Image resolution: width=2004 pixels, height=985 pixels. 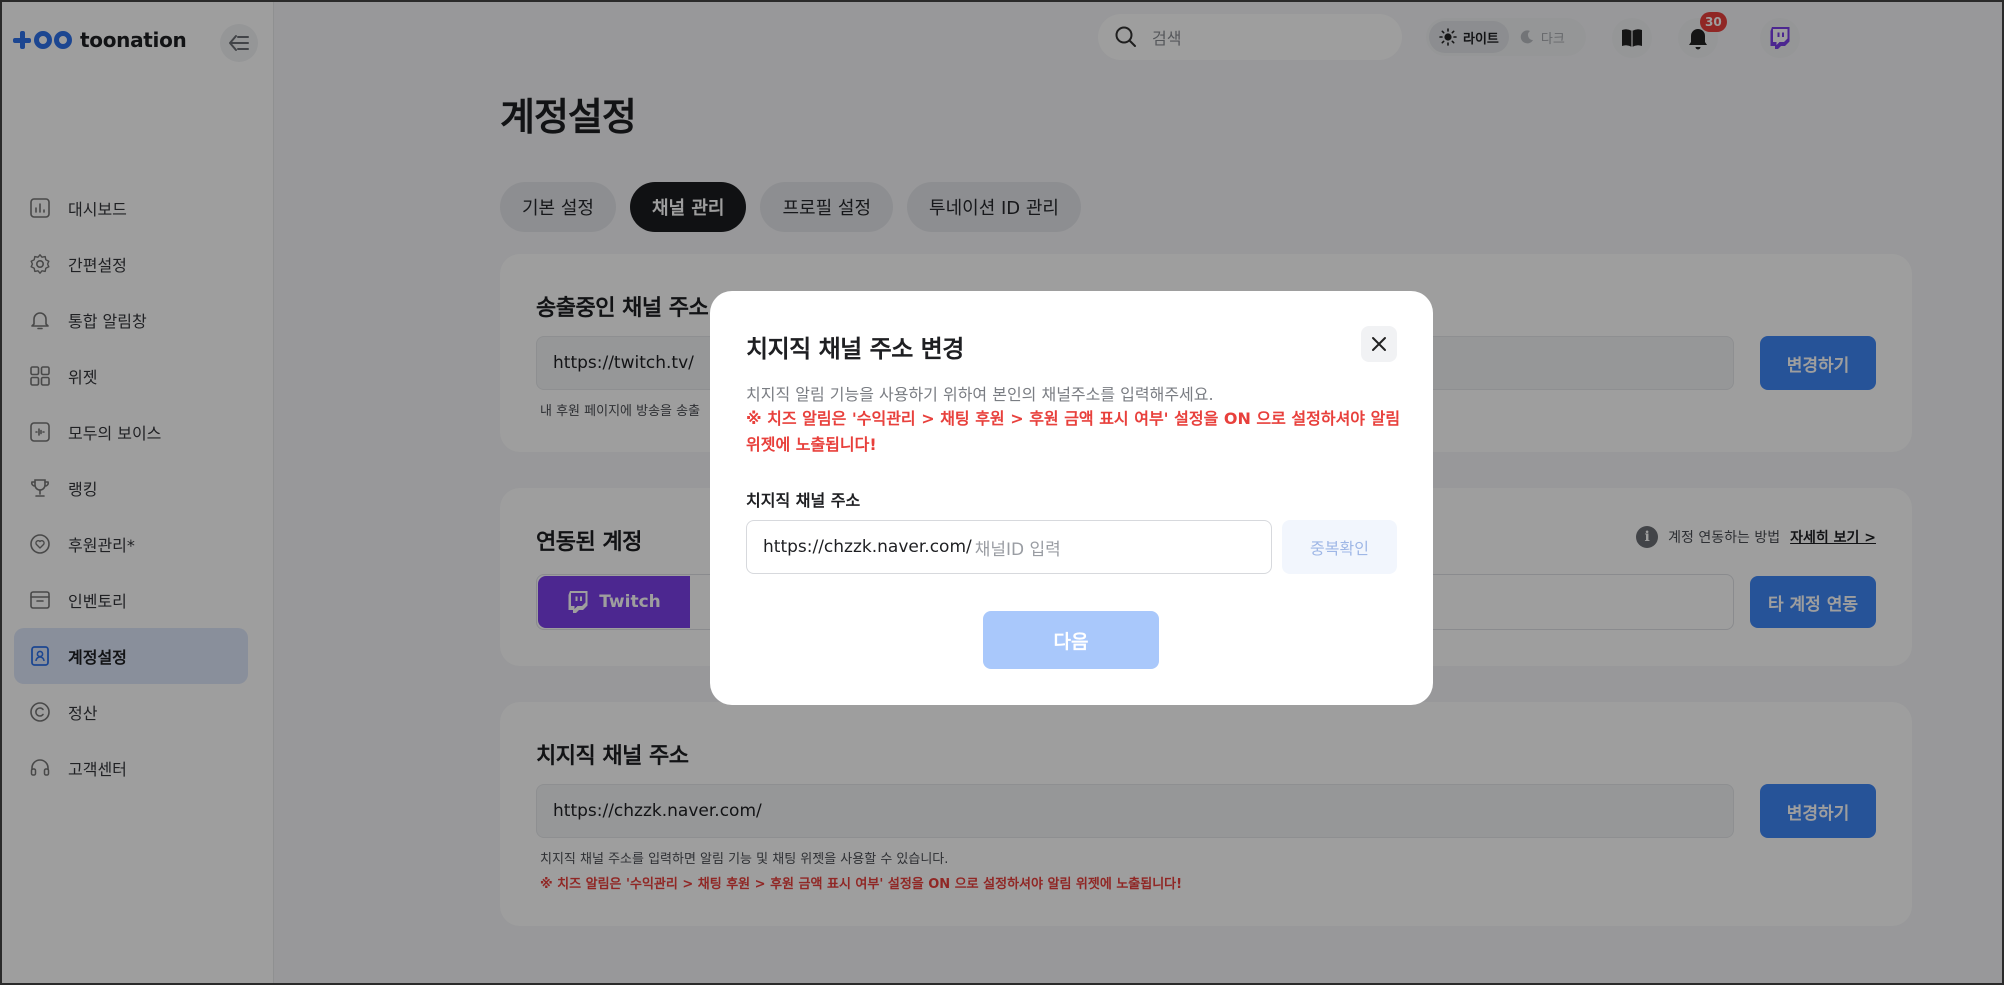 I want to click on next-button: 다음, so click(x=1071, y=640).